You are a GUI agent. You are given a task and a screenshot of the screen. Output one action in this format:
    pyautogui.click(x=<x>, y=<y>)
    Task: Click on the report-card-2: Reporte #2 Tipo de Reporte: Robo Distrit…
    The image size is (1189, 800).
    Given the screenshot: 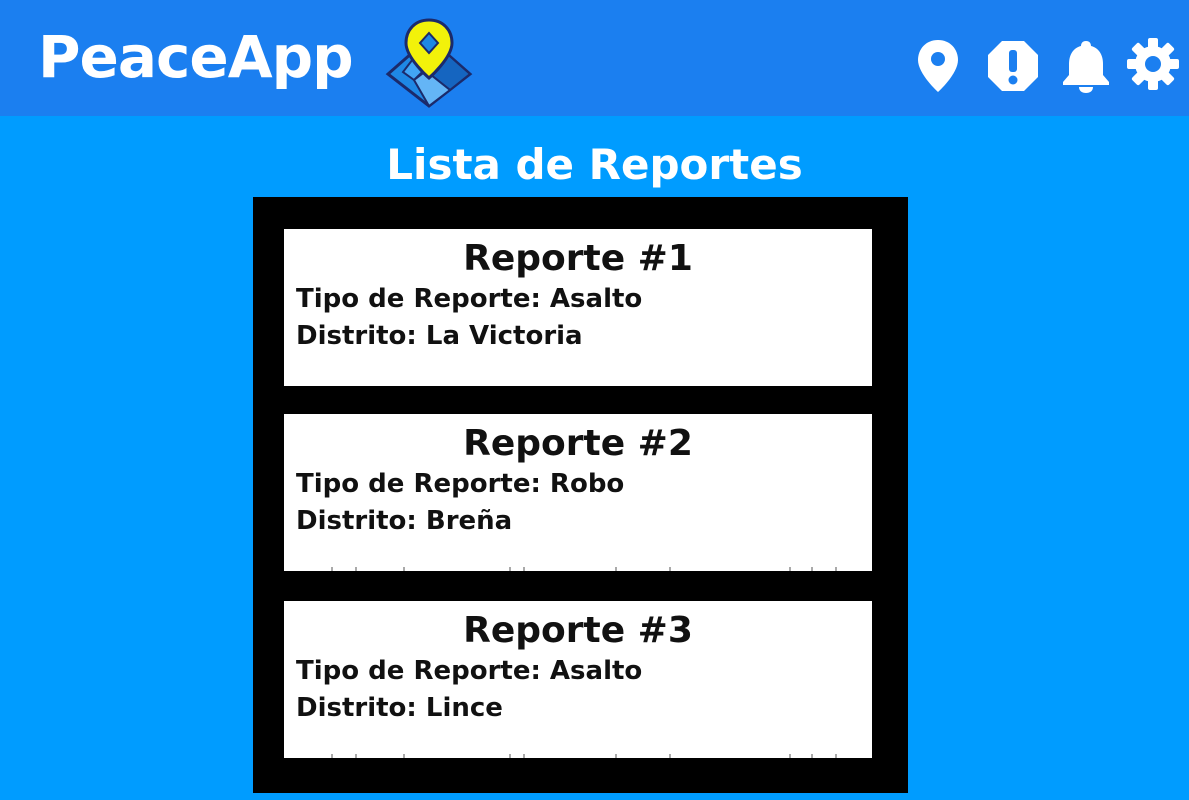 What is the action you would take?
    pyautogui.click(x=578, y=492)
    